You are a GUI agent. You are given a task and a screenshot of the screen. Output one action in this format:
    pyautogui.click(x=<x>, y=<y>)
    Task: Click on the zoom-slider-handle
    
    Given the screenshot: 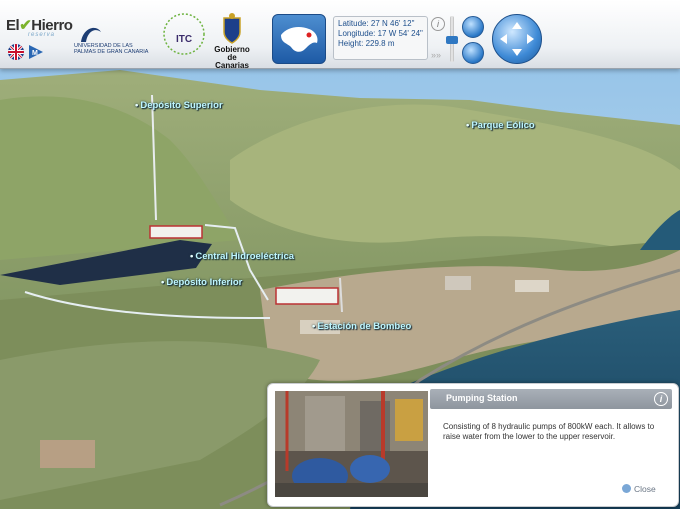 What is the action you would take?
    pyautogui.click(x=452, y=40)
    